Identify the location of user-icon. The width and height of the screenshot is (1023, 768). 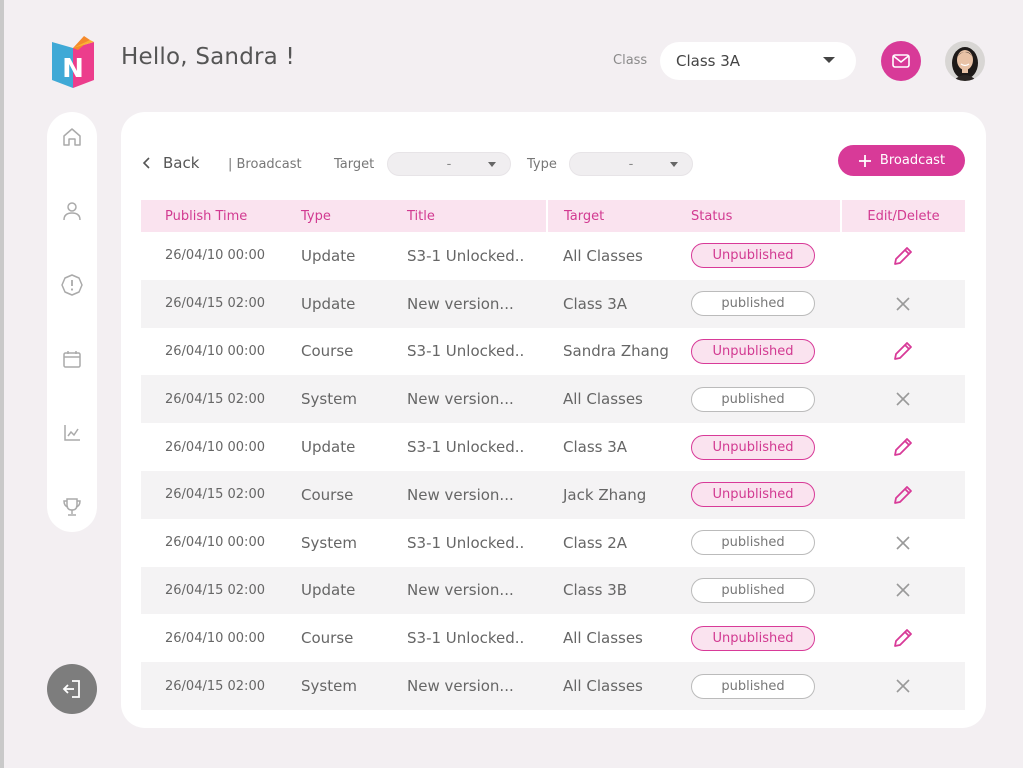
(72, 211).